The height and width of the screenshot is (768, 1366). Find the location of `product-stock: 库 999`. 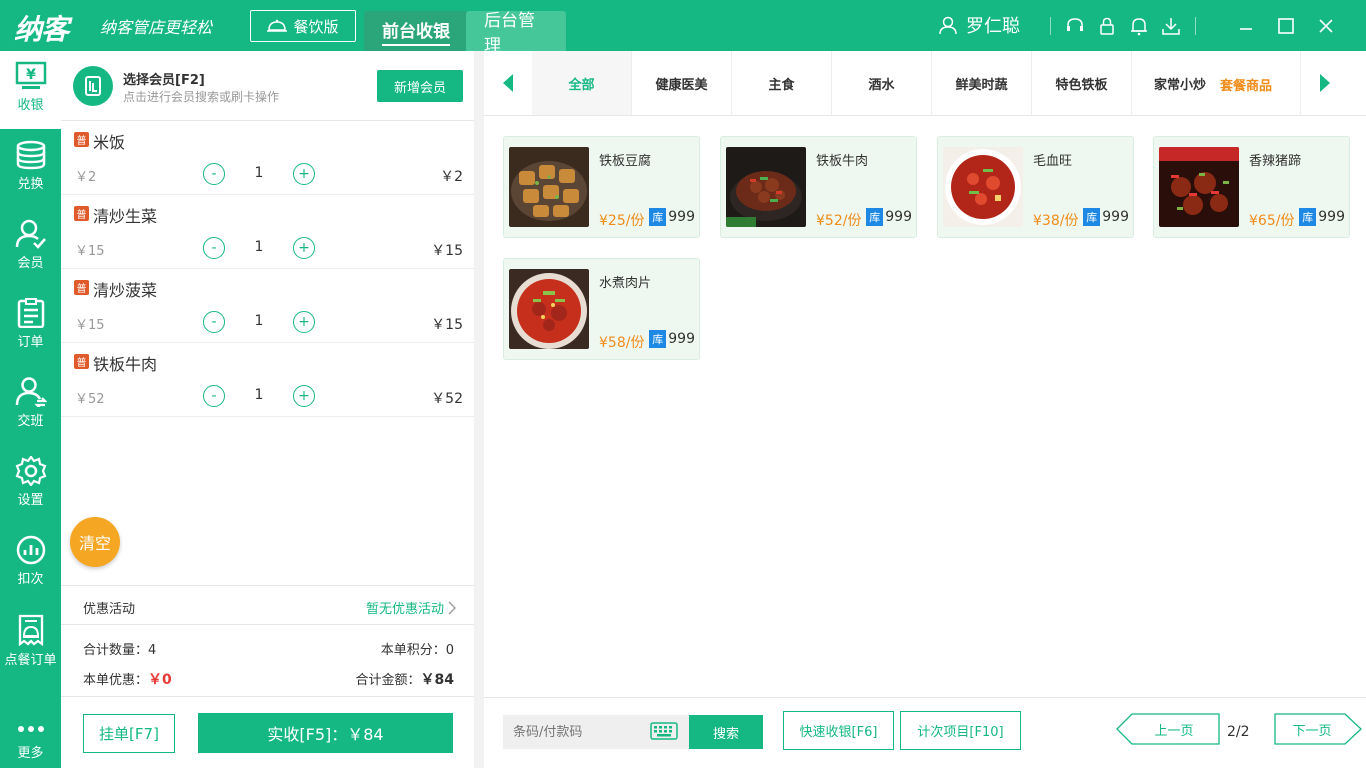

product-stock: 库 999 is located at coordinates (672, 217).